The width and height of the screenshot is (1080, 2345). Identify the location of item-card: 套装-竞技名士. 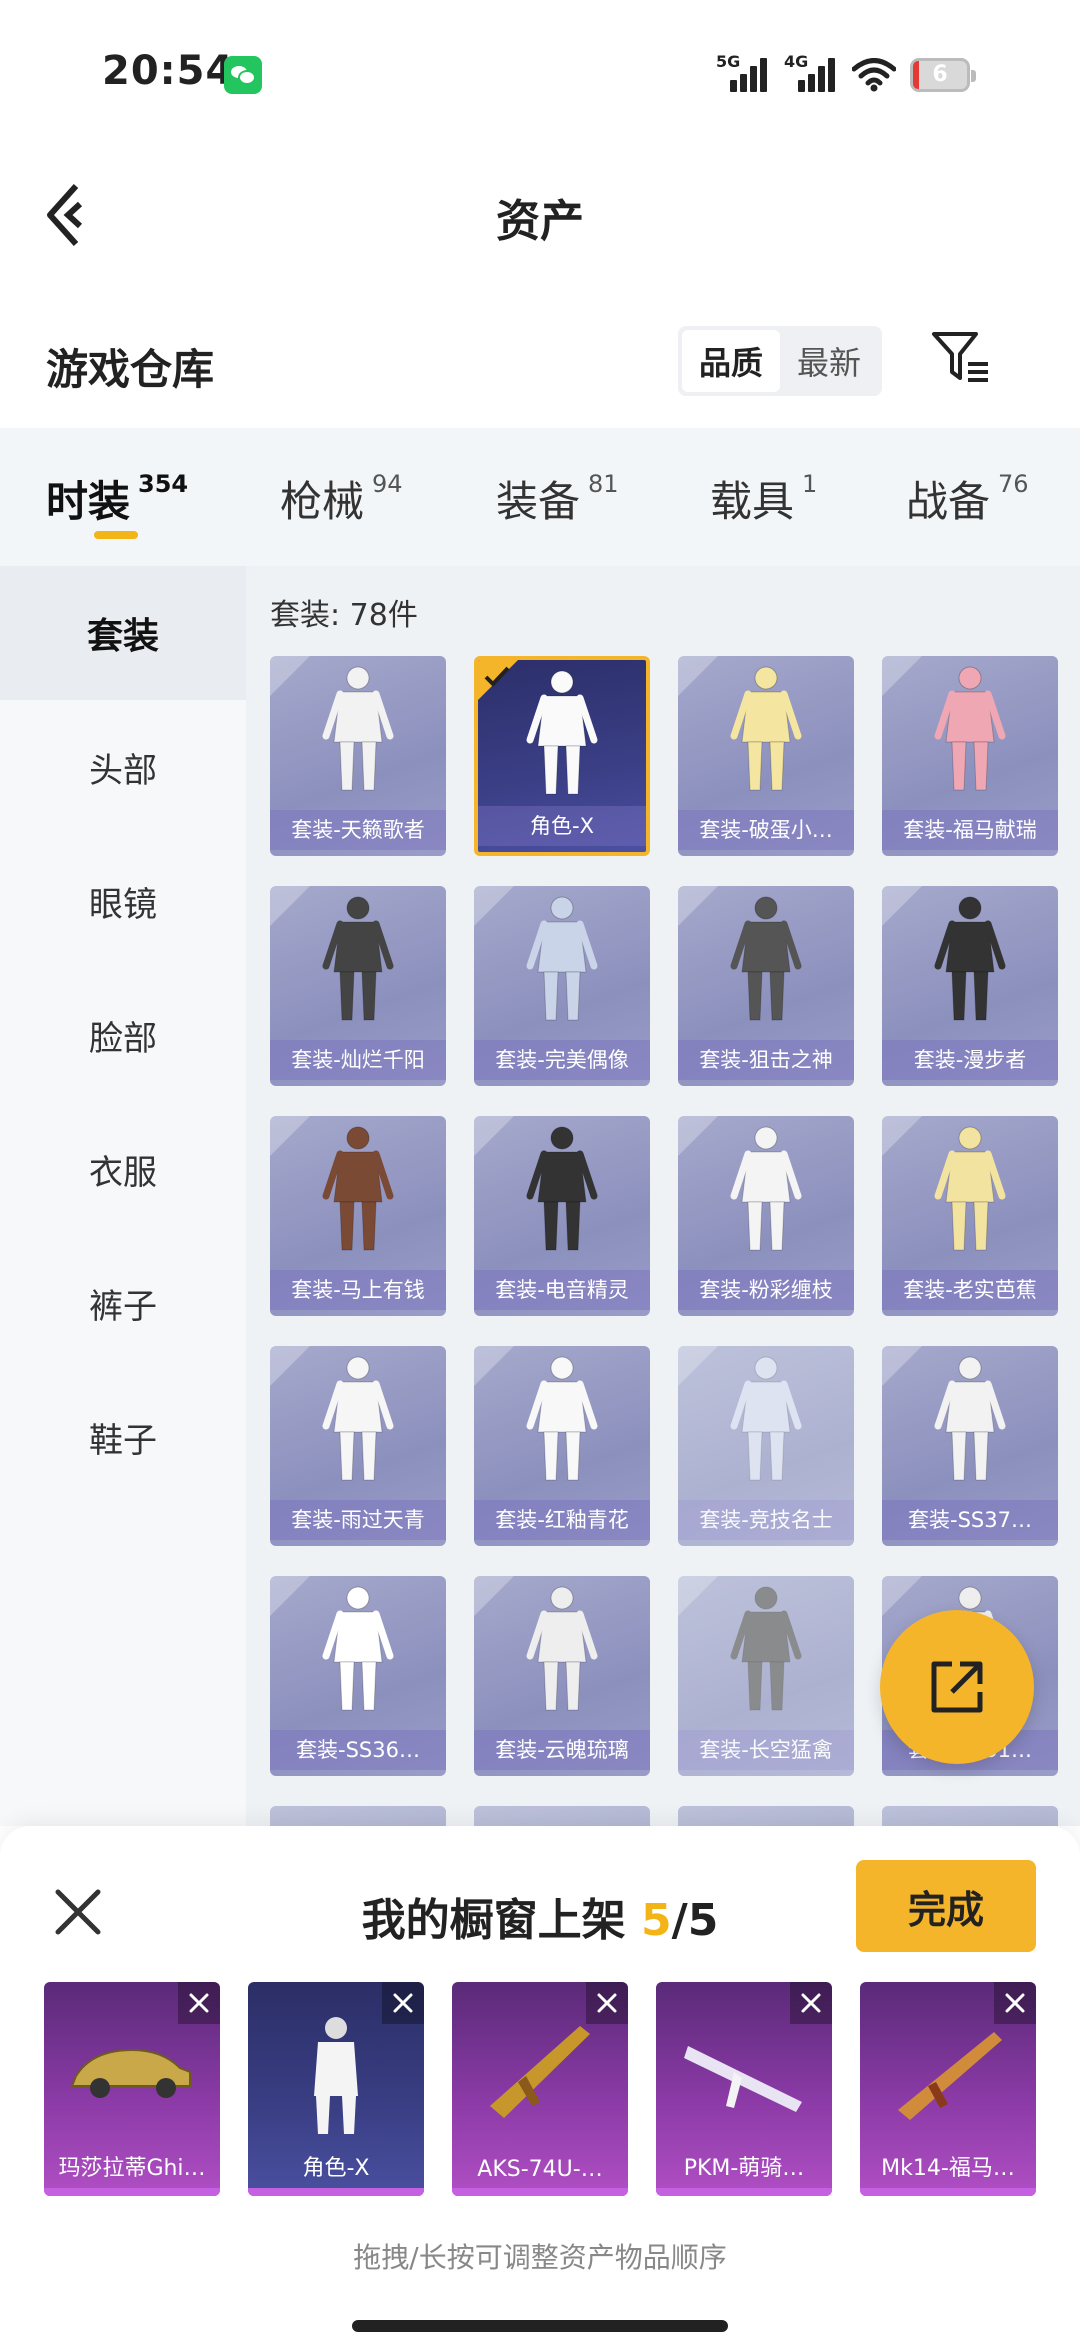
(766, 1446).